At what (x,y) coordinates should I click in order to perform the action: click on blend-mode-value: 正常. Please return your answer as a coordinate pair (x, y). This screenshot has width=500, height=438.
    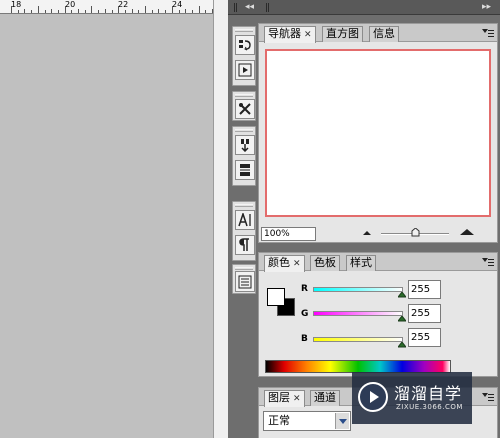
    Looking at the image, I should click on (279, 420).